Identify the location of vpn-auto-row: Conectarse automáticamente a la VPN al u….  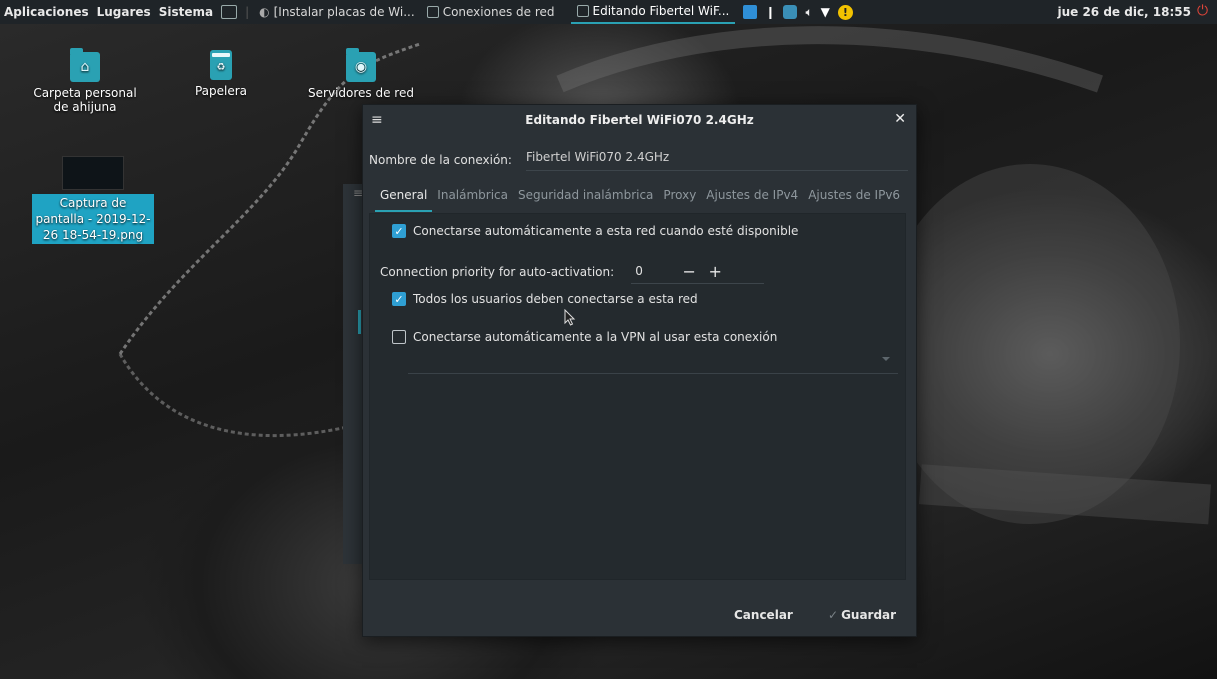
(584, 337).